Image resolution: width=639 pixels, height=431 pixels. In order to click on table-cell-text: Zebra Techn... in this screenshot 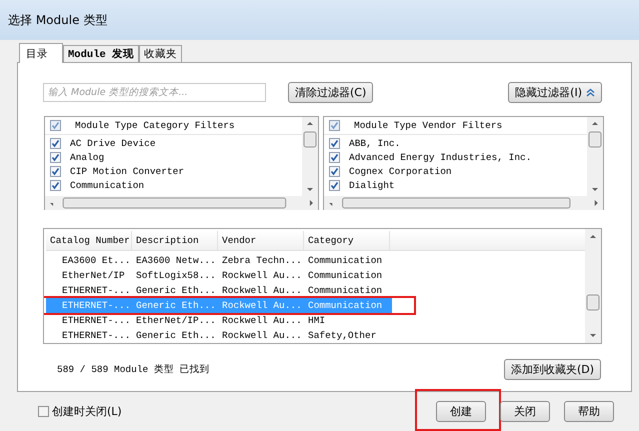, I will do `click(262, 260)`.